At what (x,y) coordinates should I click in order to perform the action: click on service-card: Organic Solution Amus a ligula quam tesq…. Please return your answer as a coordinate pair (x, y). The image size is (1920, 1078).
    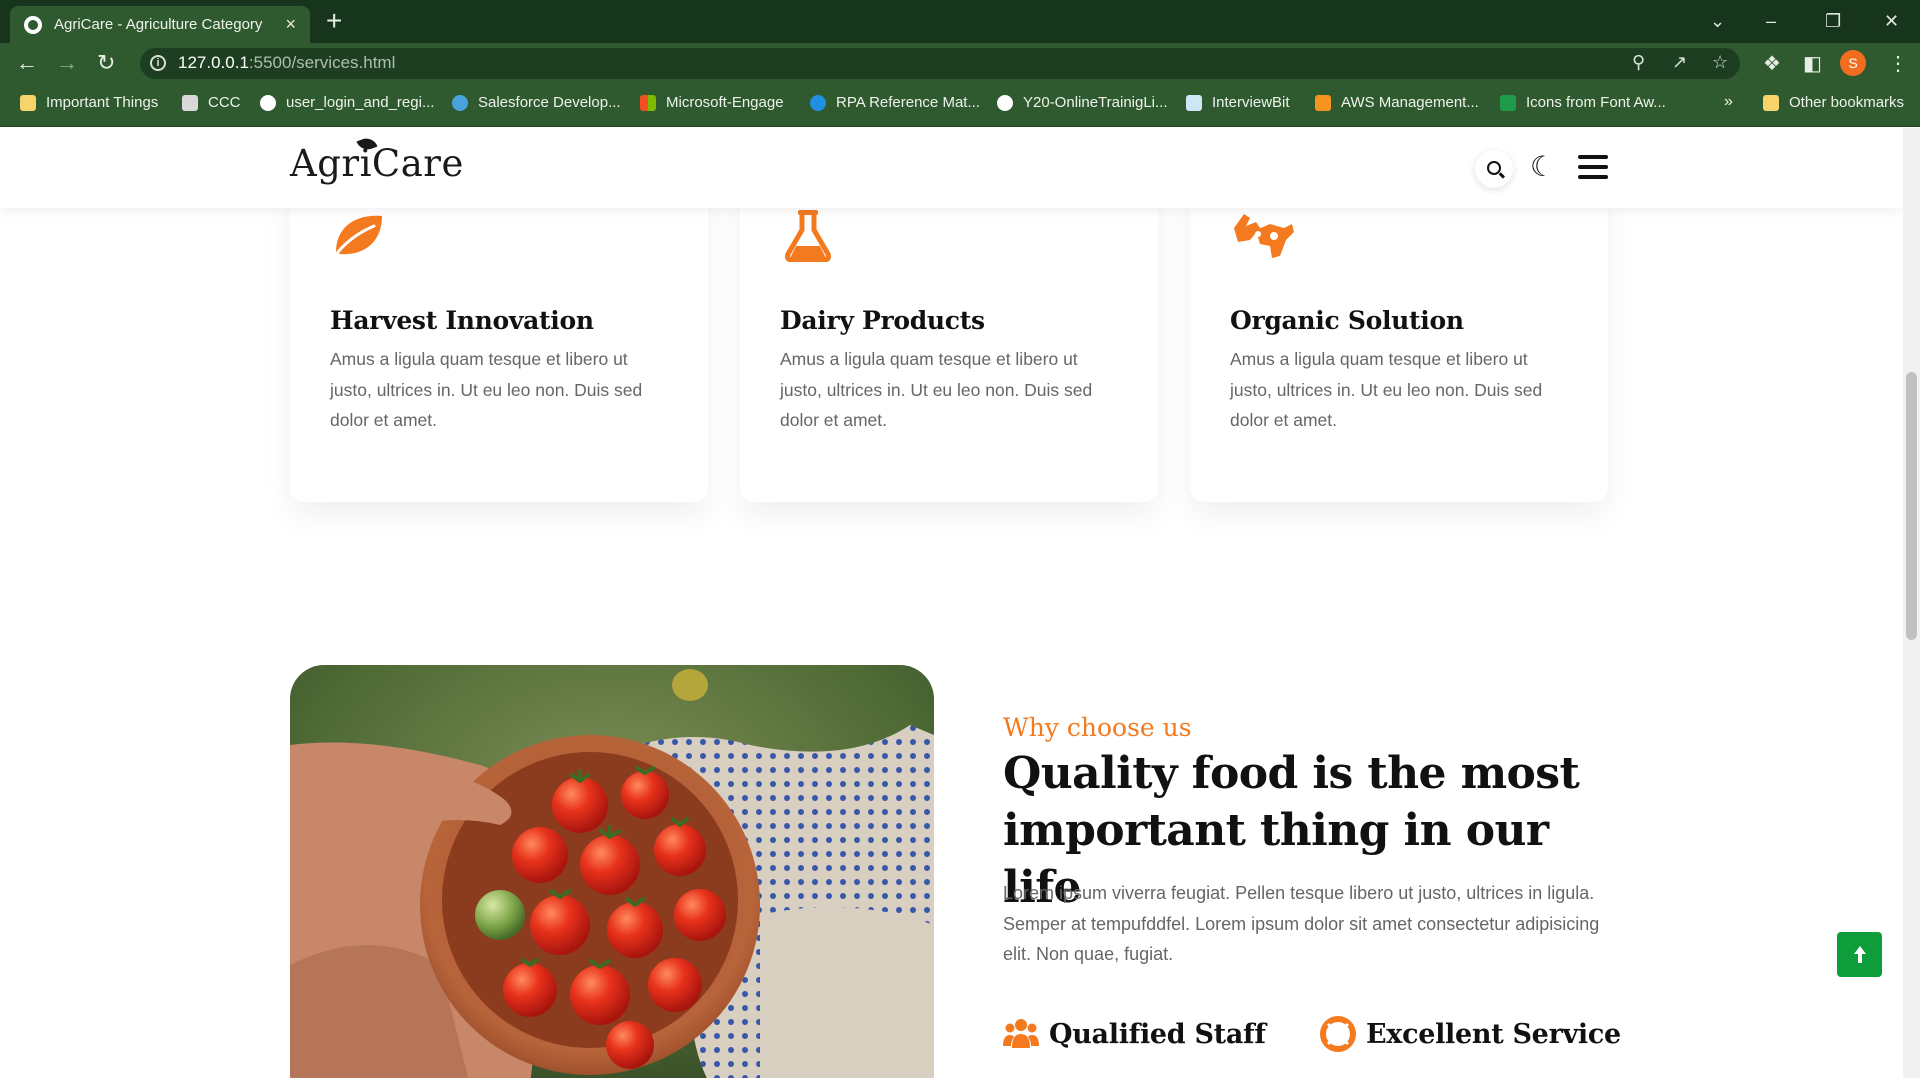
    Looking at the image, I should click on (1399, 340).